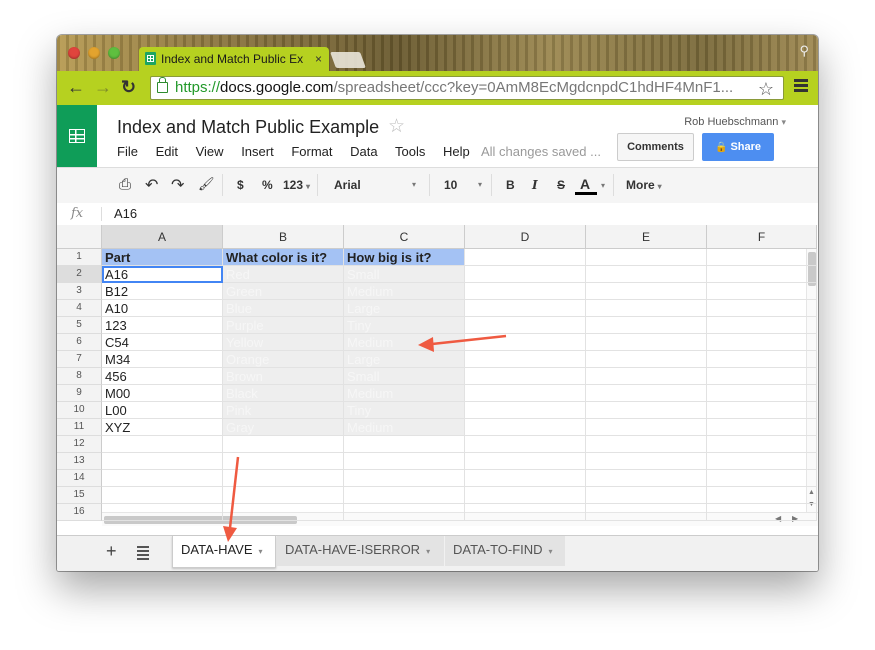  Describe the element at coordinates (162, 410) in the screenshot. I see `cell-a10: L00` at that location.